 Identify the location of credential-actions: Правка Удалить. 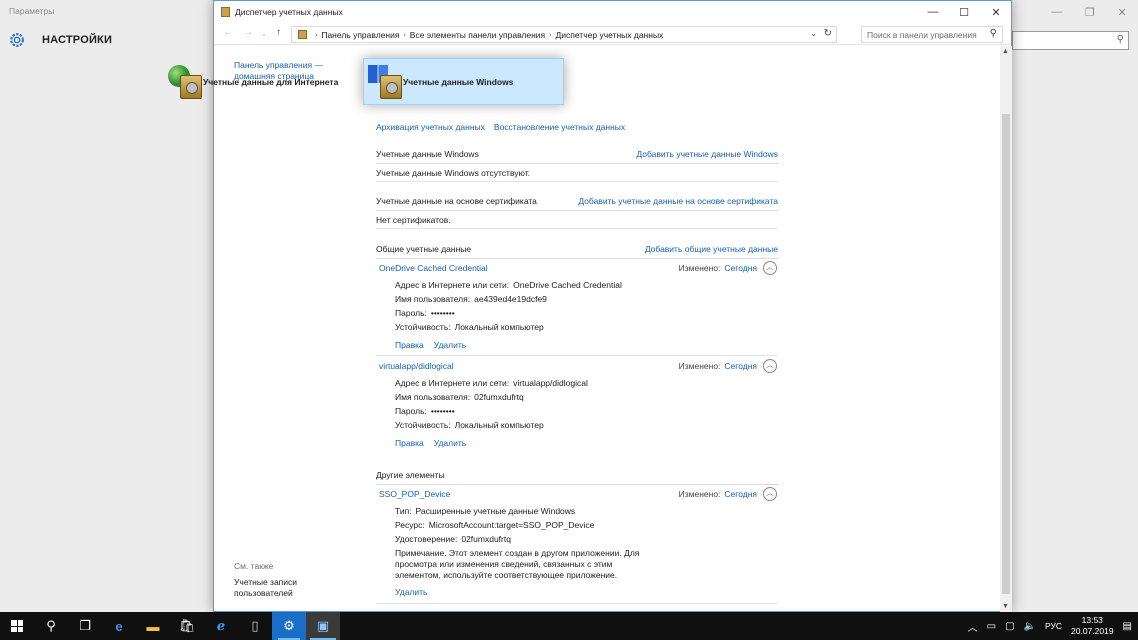
(430, 443).